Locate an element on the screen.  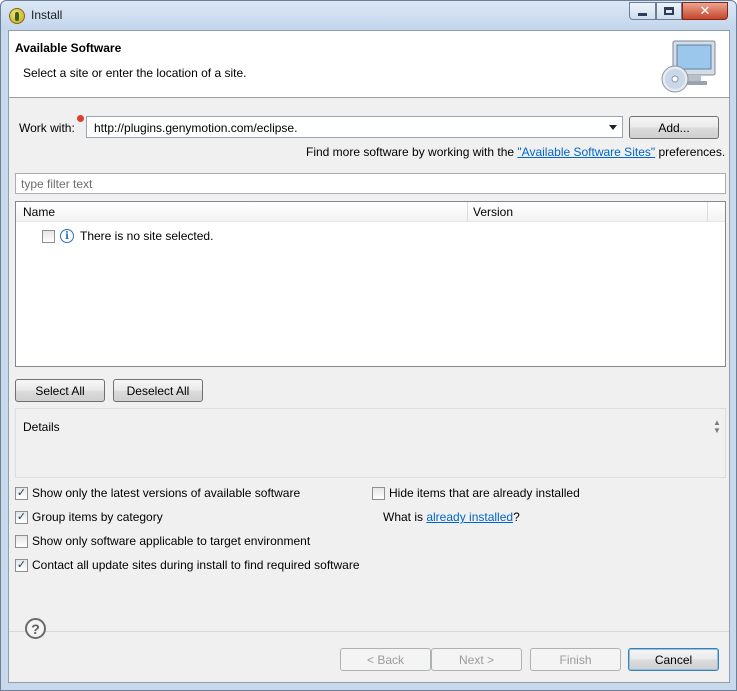
select-all-label: Select All is located at coordinates (60, 390).